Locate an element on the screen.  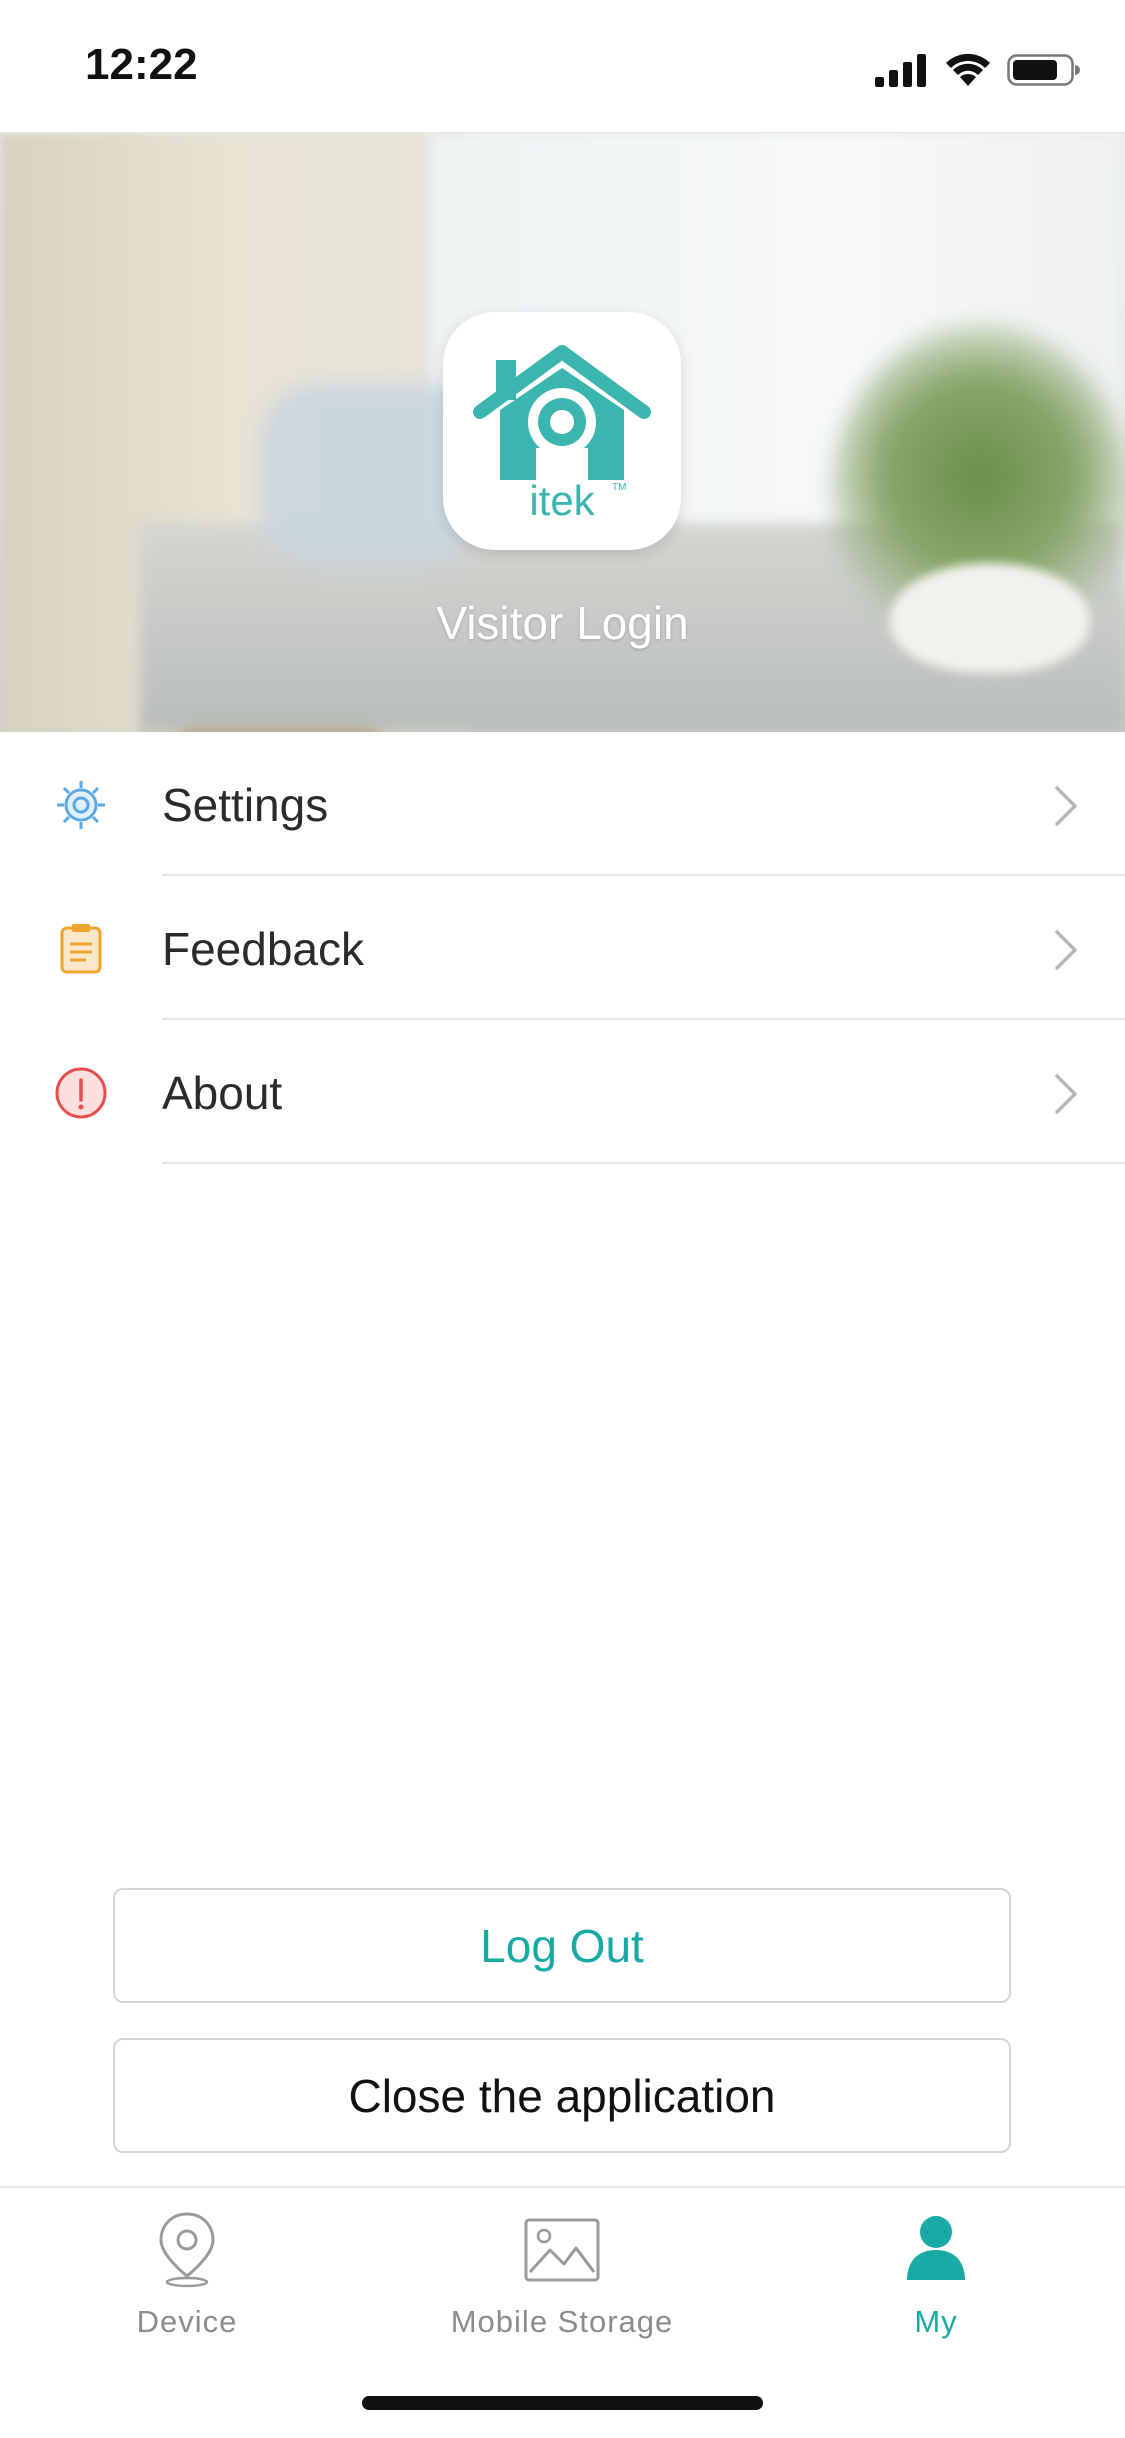
menu-item-about: About is located at coordinates (562, 1092).